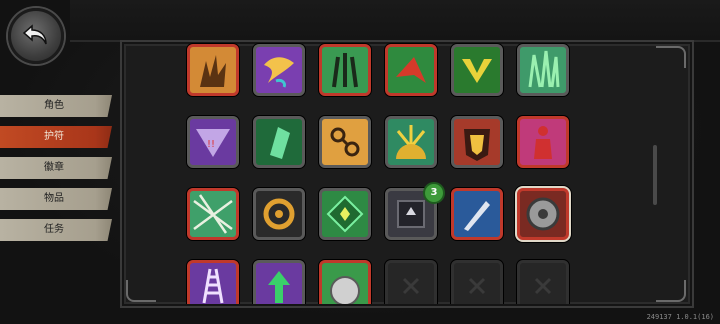 The width and height of the screenshot is (720, 324). What do you see at coordinates (213, 286) in the screenshot?
I see `ladder-icon` at bounding box center [213, 286].